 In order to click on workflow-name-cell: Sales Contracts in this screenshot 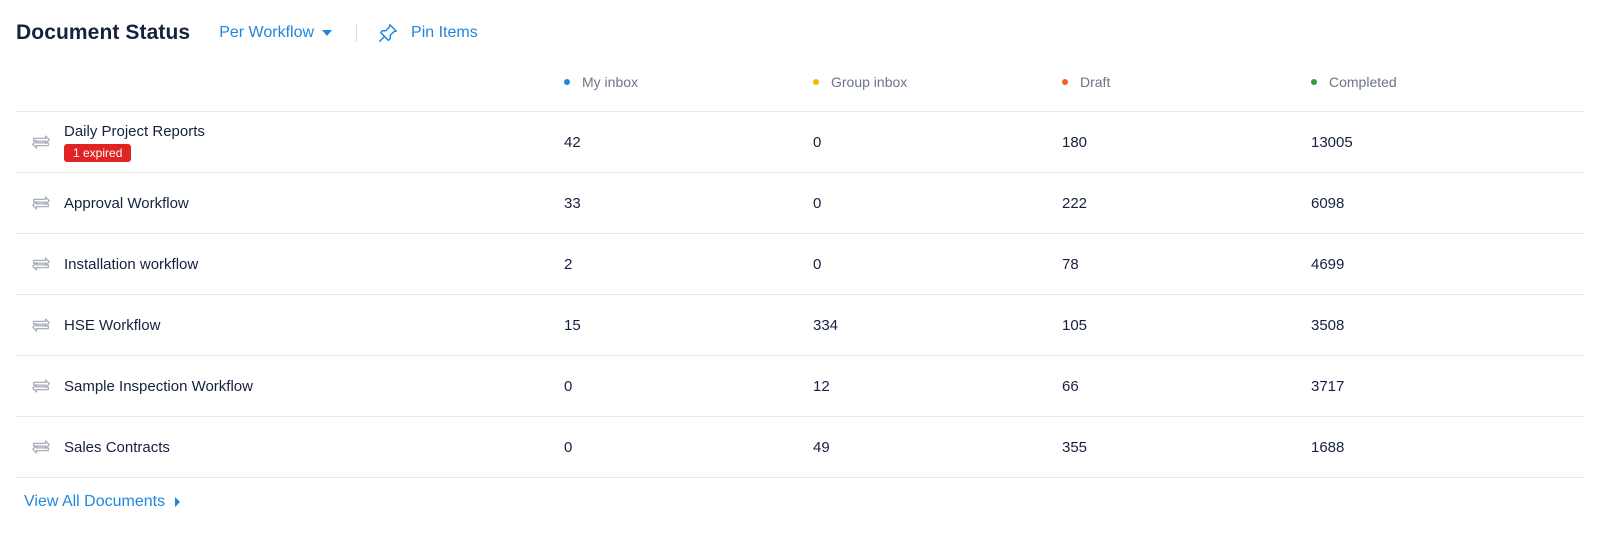, I will do `click(100, 447)`.